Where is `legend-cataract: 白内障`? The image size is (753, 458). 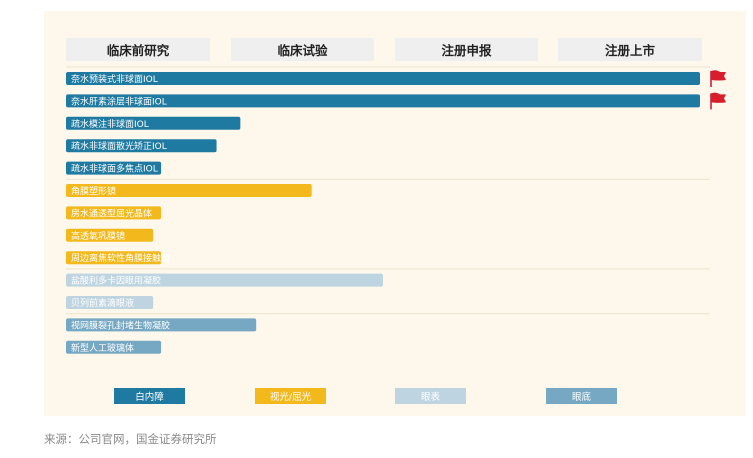 legend-cataract: 白内障 is located at coordinates (149, 396).